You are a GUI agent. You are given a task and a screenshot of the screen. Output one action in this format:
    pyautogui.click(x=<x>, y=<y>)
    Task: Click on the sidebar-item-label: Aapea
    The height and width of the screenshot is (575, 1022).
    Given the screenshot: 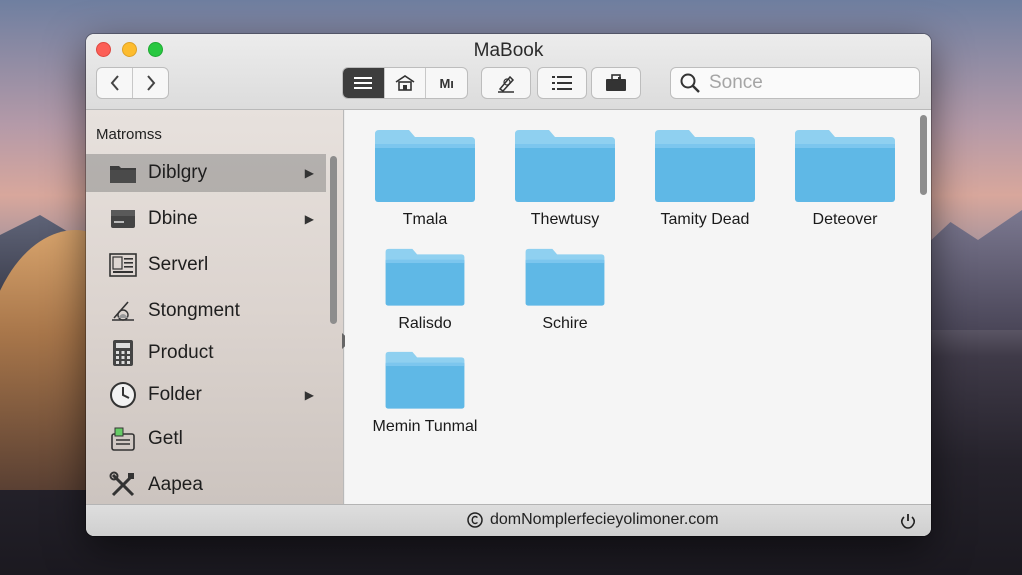 What is the action you would take?
    pyautogui.click(x=175, y=484)
    